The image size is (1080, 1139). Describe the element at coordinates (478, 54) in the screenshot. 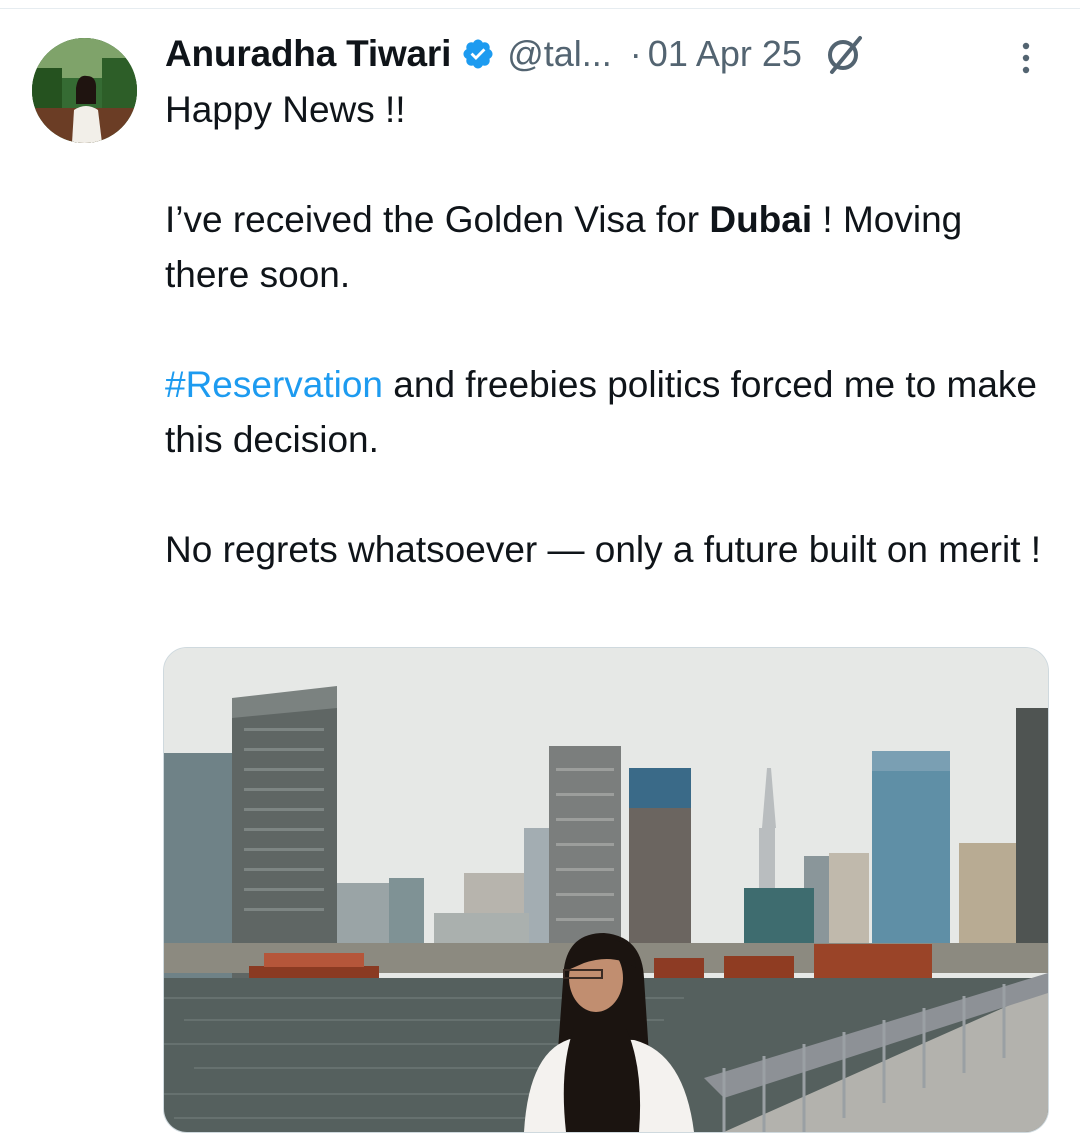

I see `verified-badge-icon` at that location.